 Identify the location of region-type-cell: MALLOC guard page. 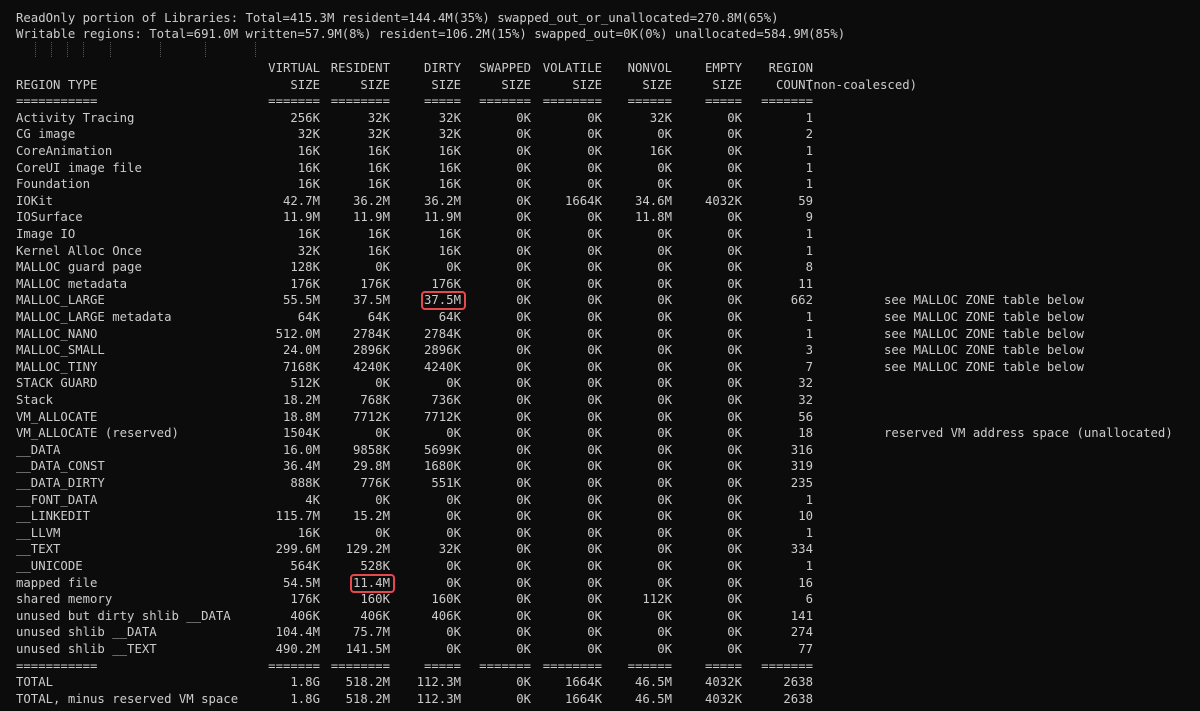
(79, 267).